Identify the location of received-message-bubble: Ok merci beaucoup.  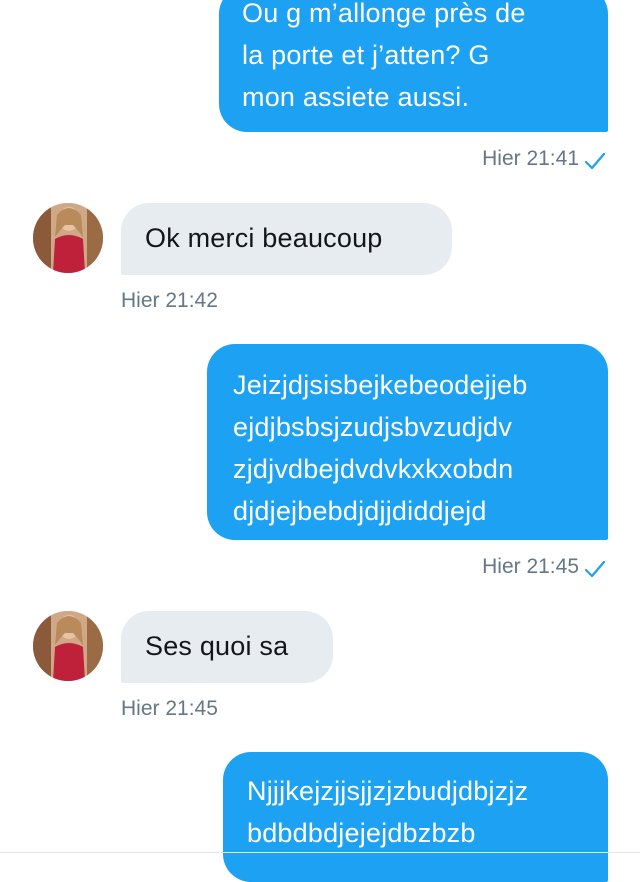
(286, 239).